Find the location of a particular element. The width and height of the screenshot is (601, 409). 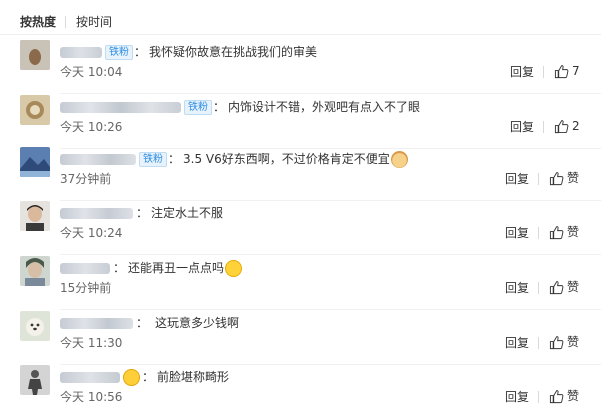

comment-user-line: 铁粉 ： 内饰设计不错，外观吧有点入不了眼 is located at coordinates (240, 107).